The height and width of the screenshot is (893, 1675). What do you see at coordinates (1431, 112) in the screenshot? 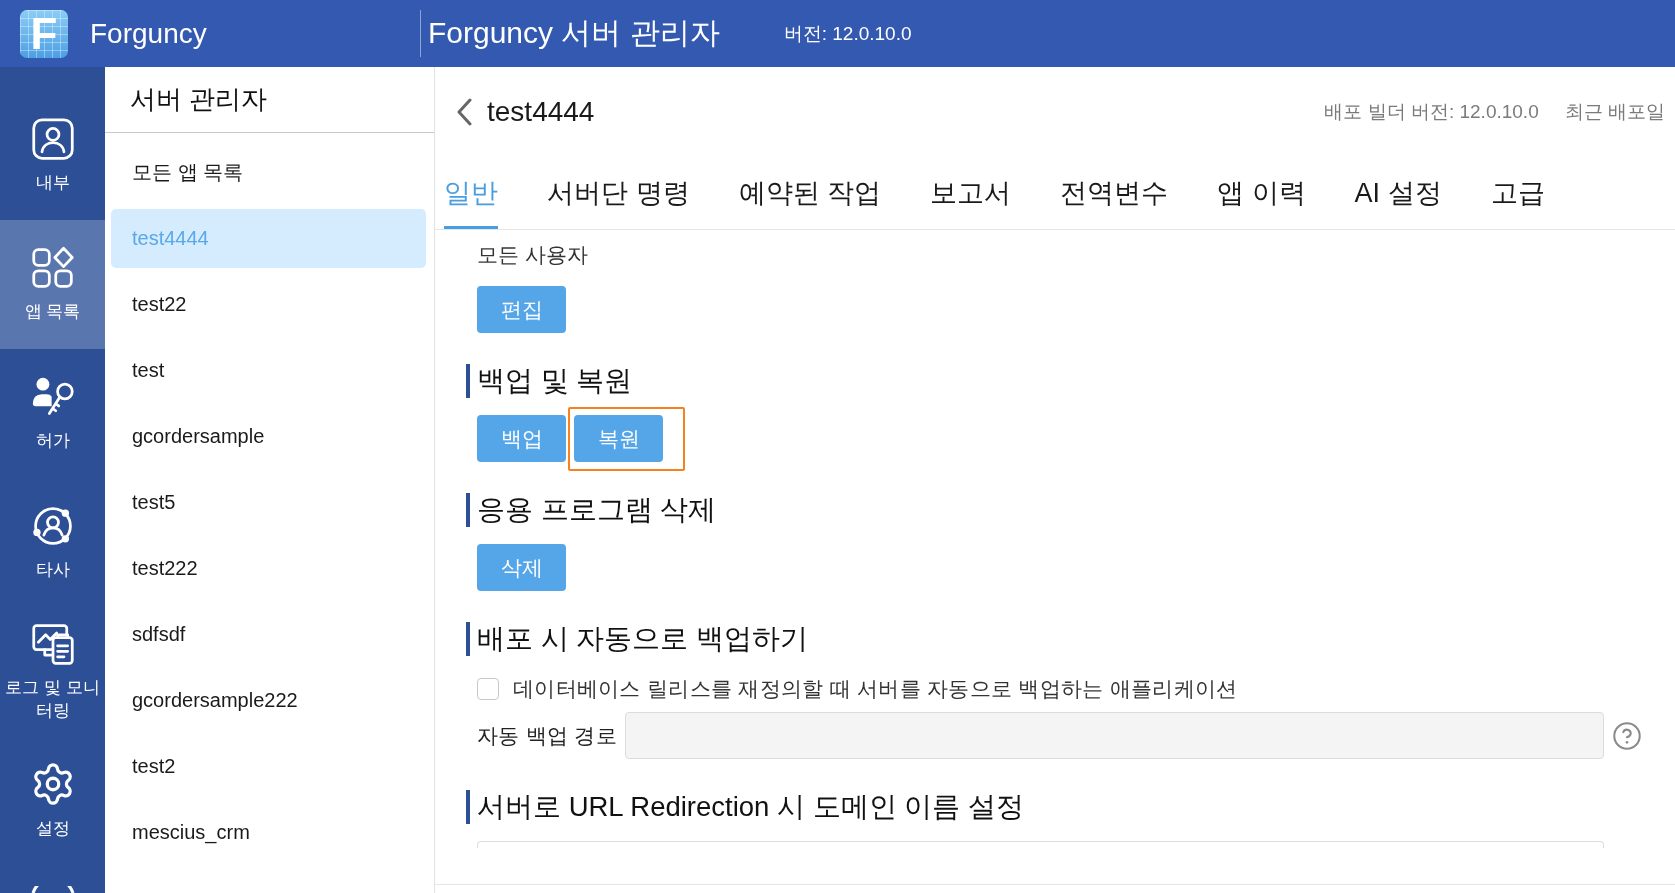
I see `builder-version-text: 배포 빌더 버전: 12.0.10.0` at bounding box center [1431, 112].